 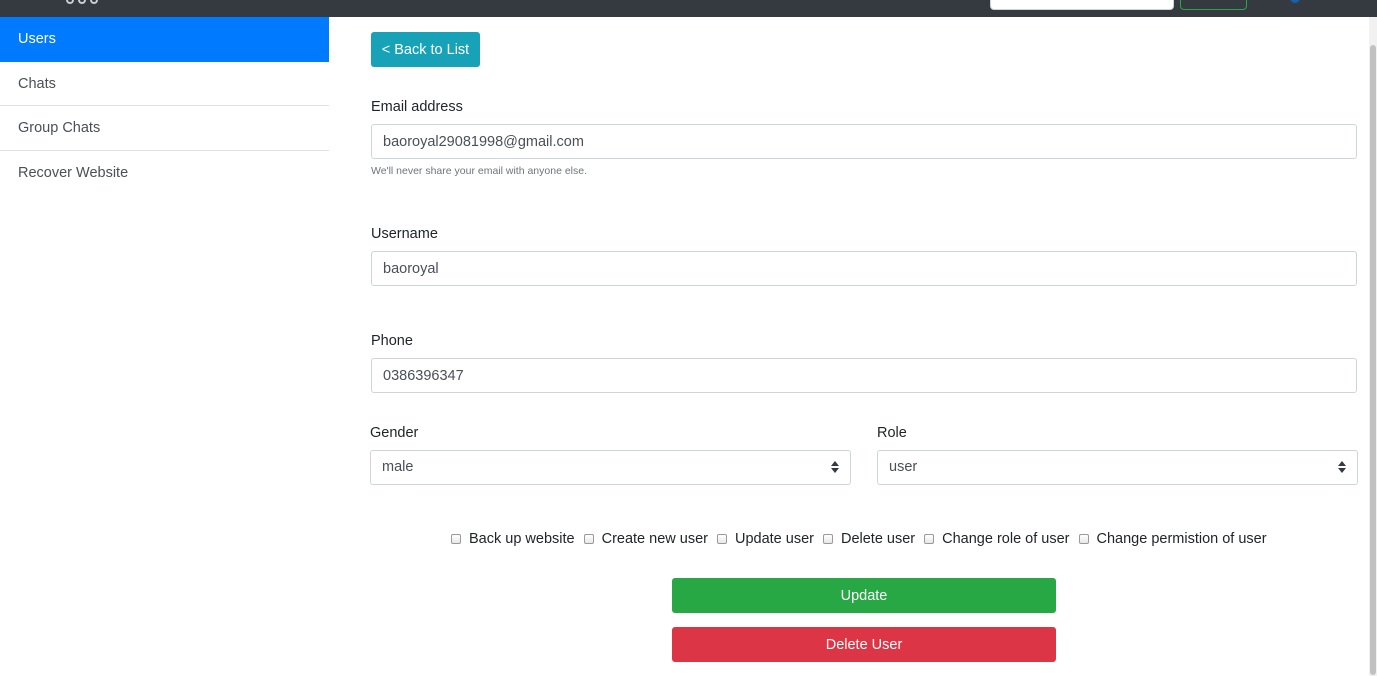 I want to click on navbar-search-input, so click(x=1082, y=5).